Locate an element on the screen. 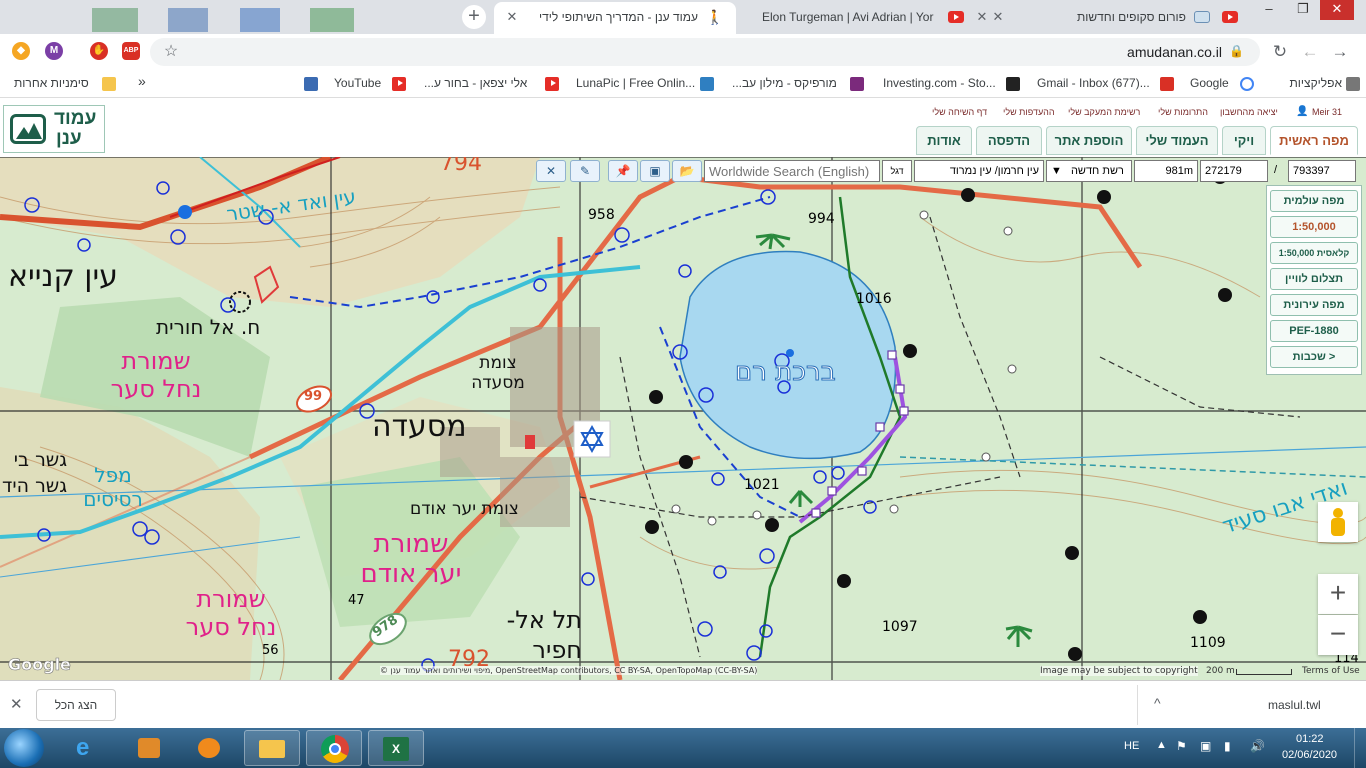 The width and height of the screenshot is (1366, 768). network-icon: ▮ is located at coordinates (1227, 746).